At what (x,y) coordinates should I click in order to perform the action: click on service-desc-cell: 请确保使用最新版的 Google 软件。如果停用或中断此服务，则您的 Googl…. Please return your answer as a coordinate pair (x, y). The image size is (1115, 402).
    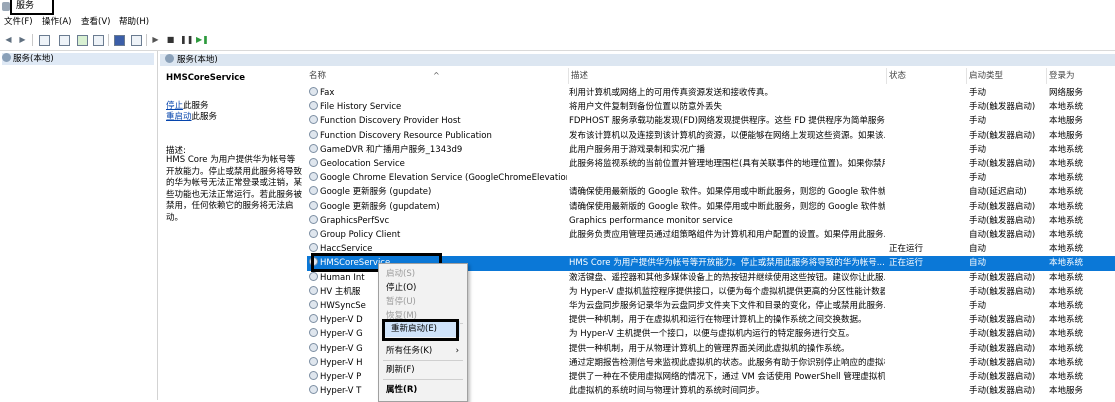
    Looking at the image, I should click on (727, 206).